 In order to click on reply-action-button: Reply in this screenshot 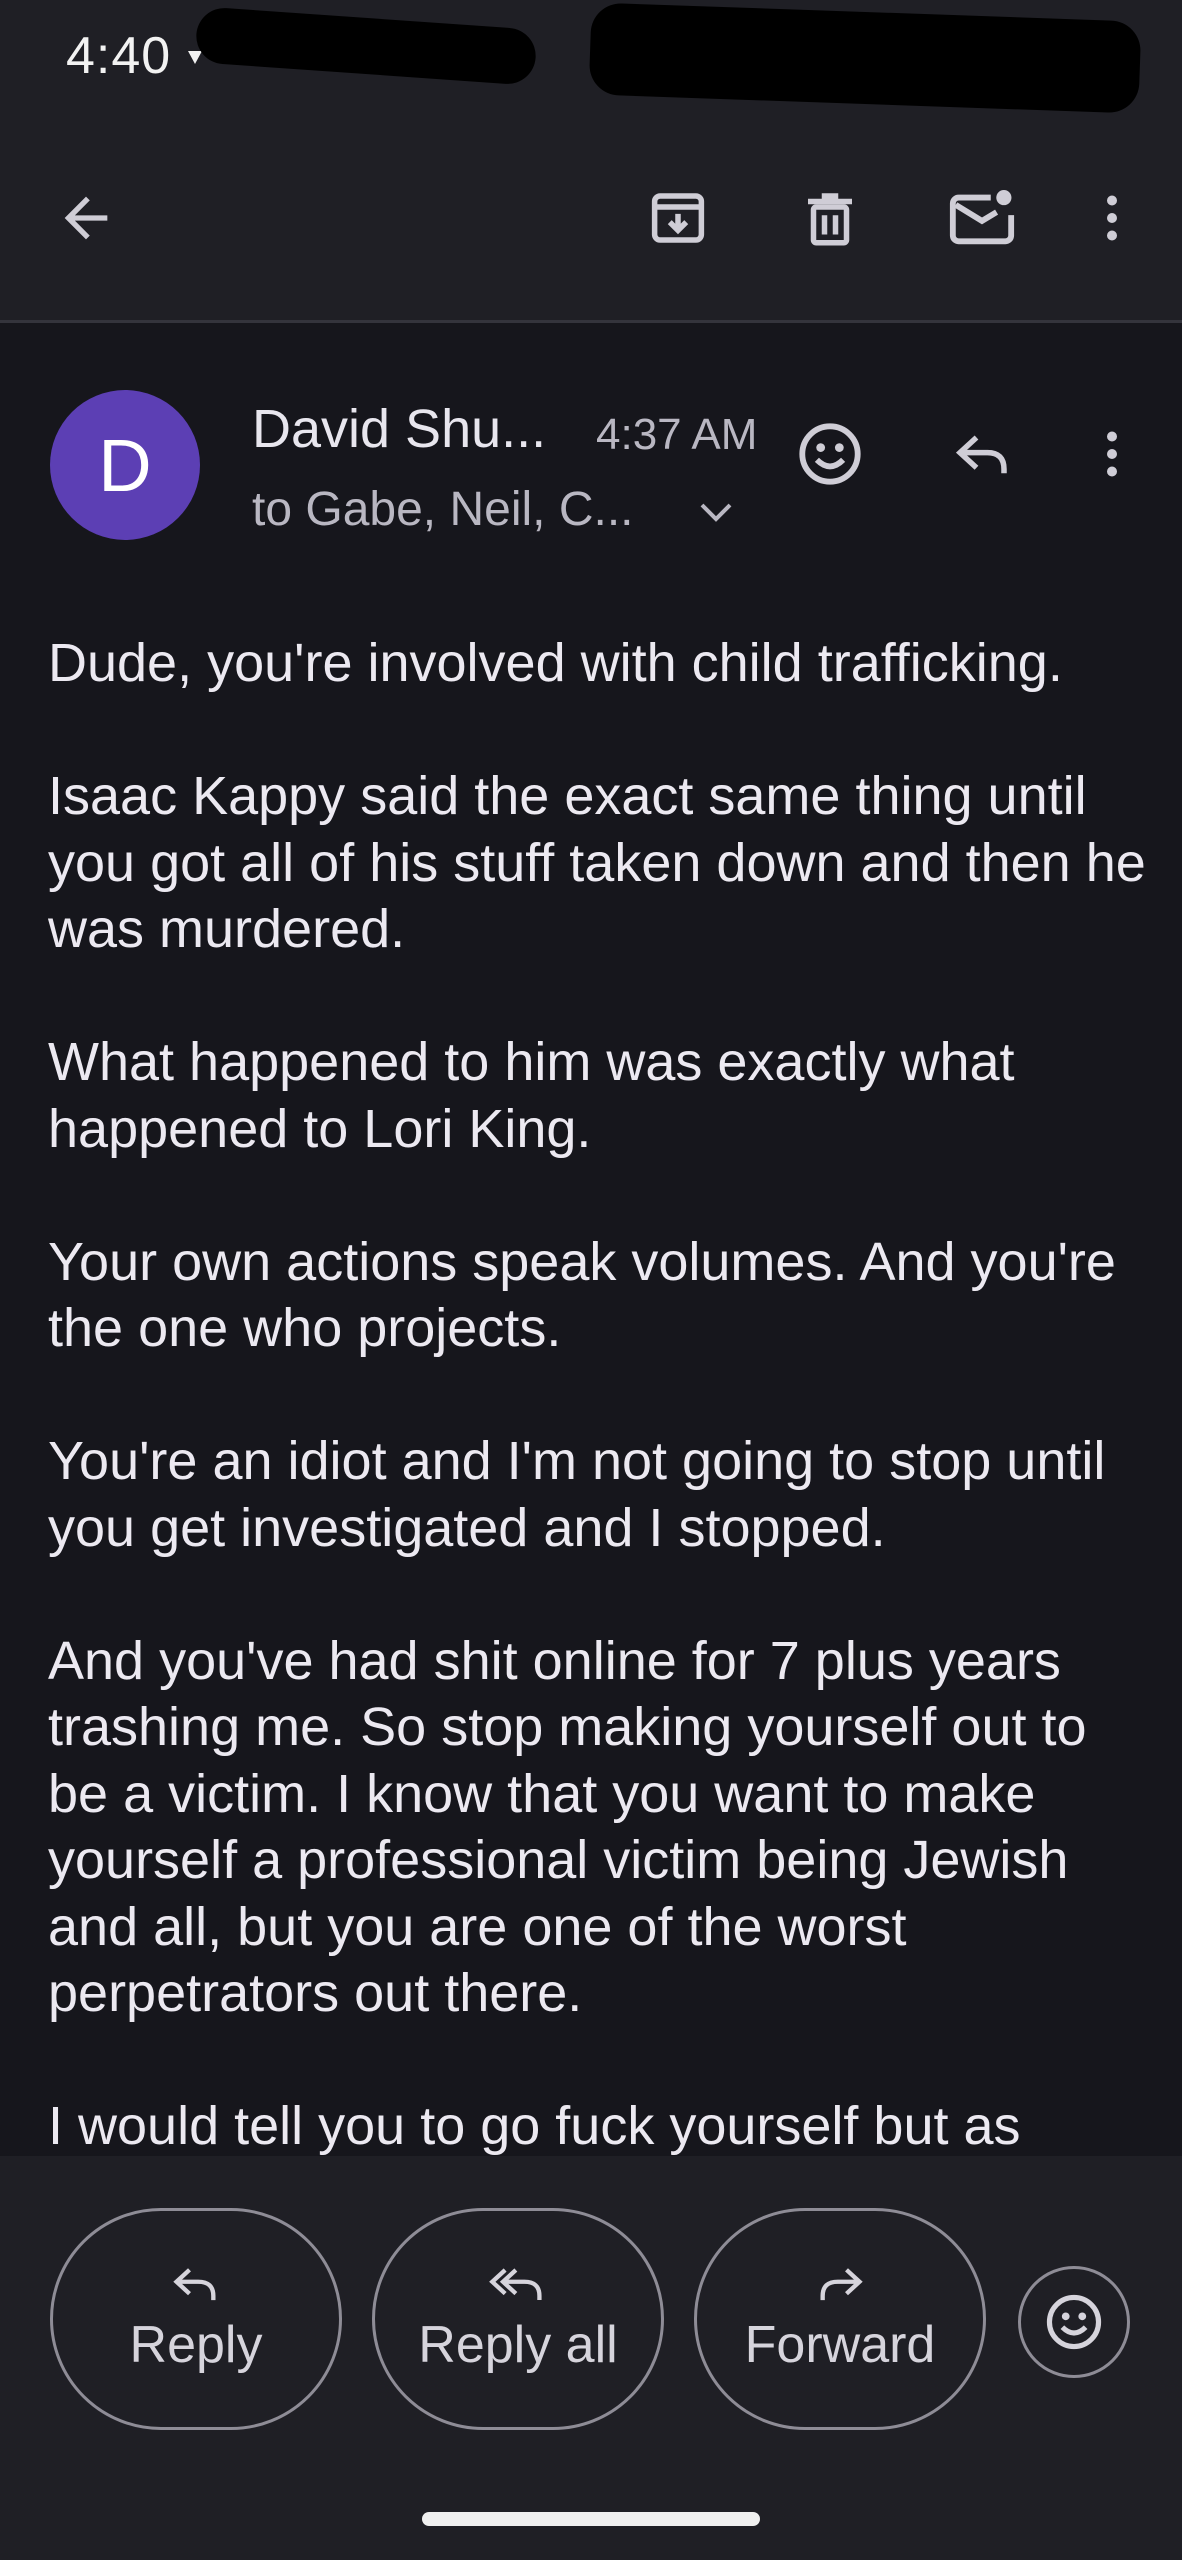, I will do `click(196, 2319)`.